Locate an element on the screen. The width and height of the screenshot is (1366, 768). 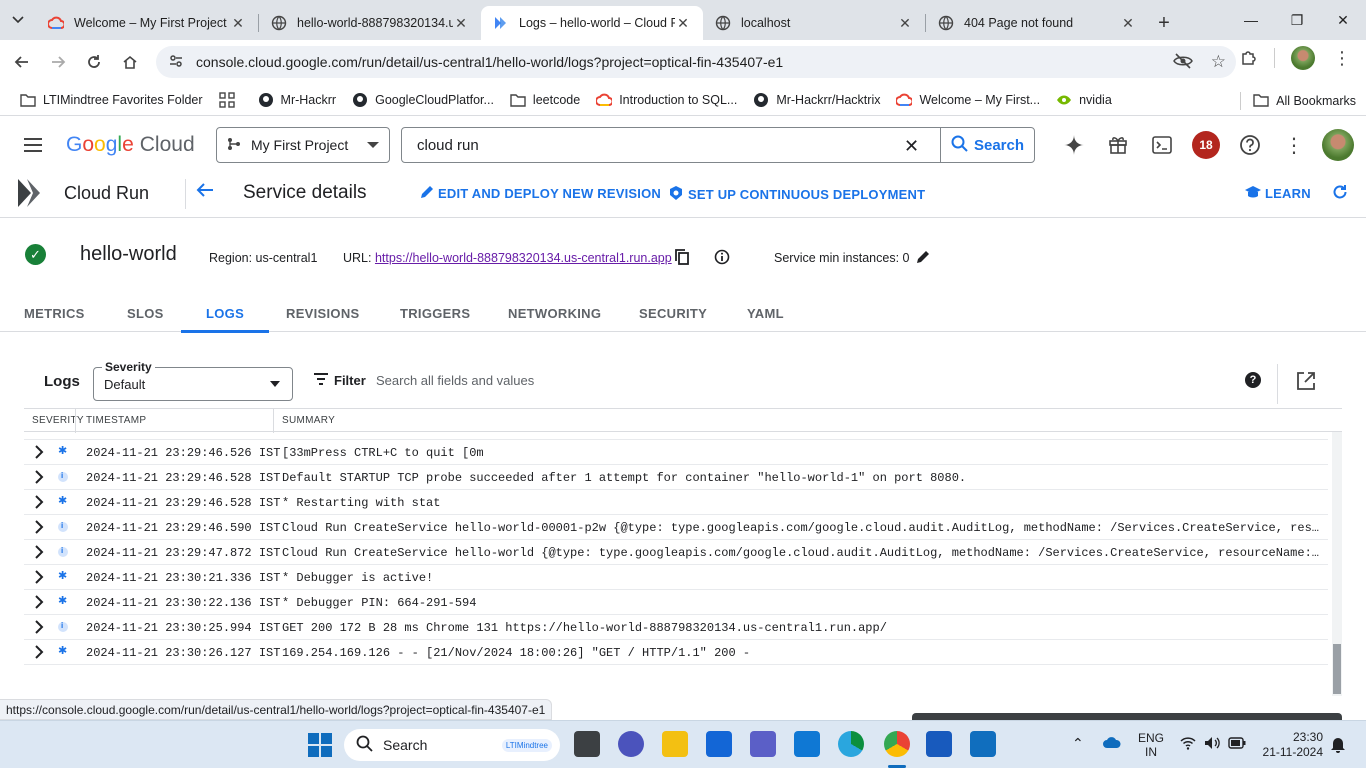
tab-metrics: METRICS is located at coordinates (54, 314).